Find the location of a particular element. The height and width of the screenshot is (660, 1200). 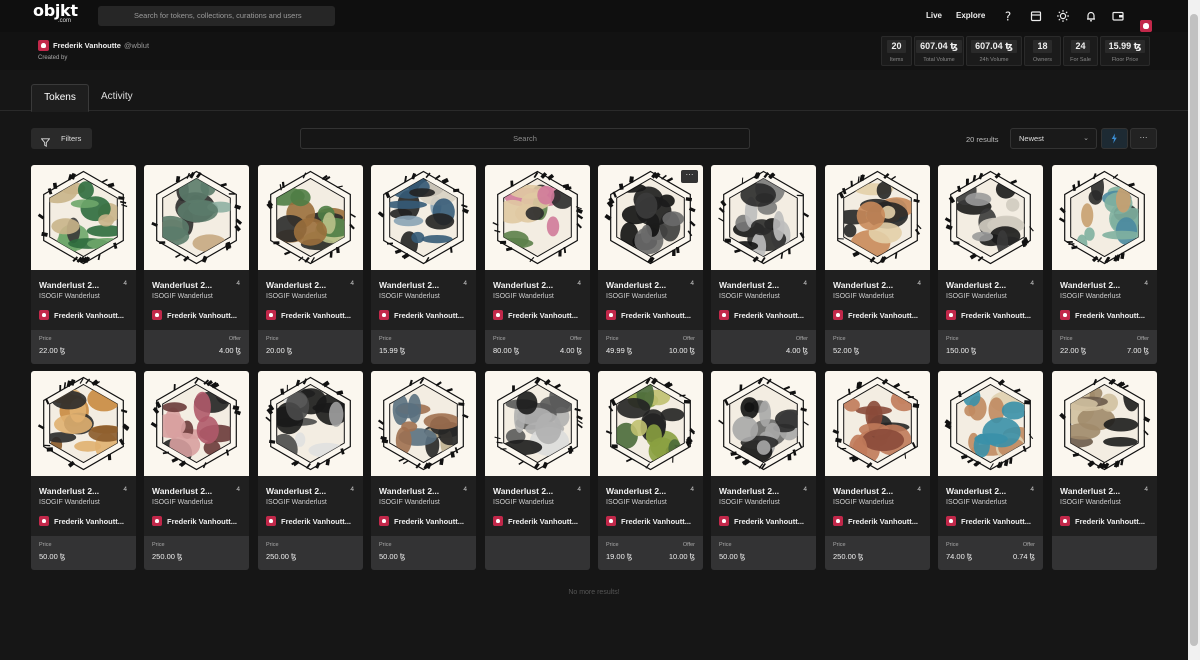

nav-live-link: Live is located at coordinates (934, 15).